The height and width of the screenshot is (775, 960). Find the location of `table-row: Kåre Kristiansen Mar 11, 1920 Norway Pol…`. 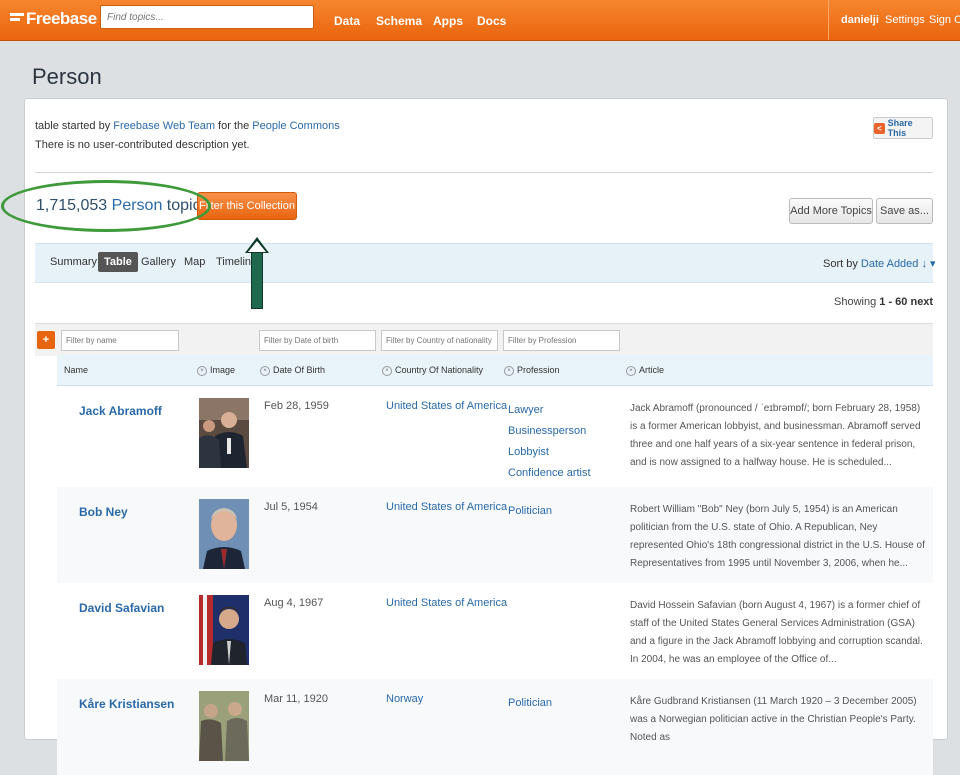

table-row: Kåre Kristiansen Mar 11, 1920 Norway Pol… is located at coordinates (495, 727).